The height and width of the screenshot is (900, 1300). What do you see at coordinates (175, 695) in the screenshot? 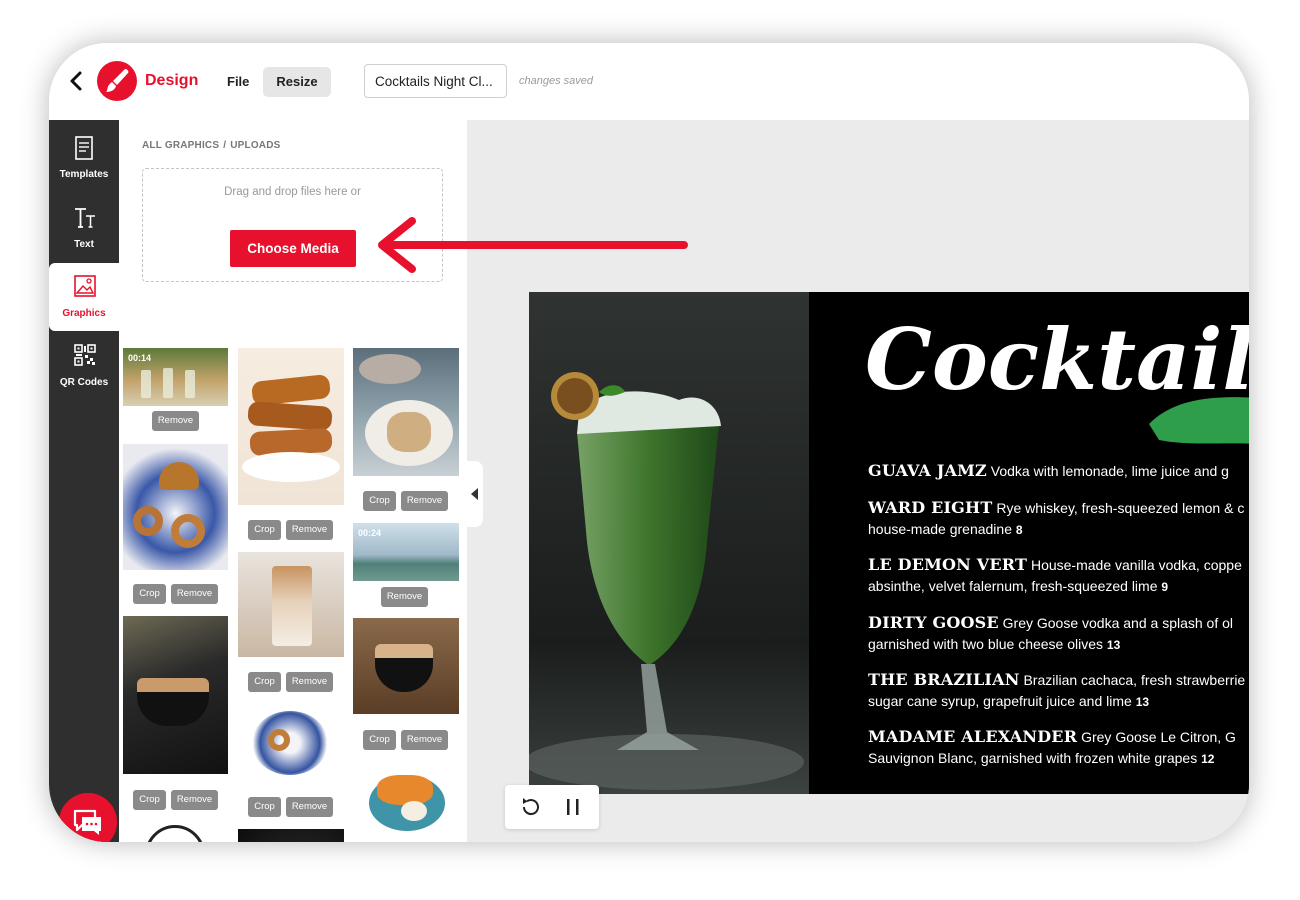
I see `upload-image-latte-black` at bounding box center [175, 695].